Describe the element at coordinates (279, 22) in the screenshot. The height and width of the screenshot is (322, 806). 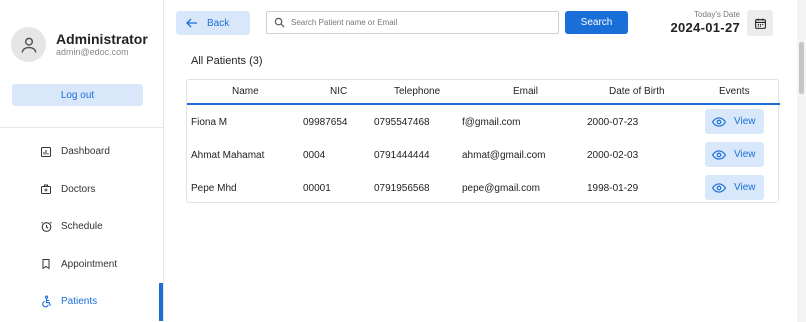
I see `search-icon` at that location.